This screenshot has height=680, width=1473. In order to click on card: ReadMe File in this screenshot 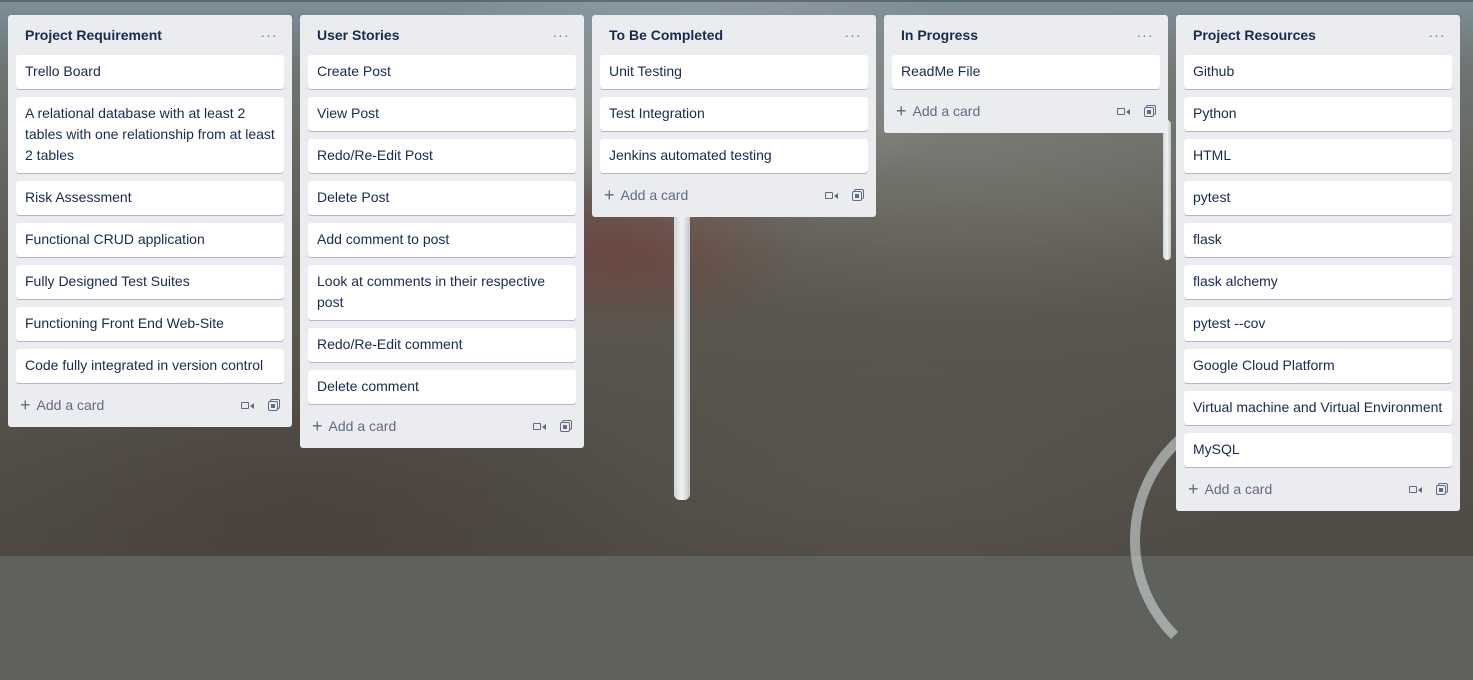, I will do `click(1026, 72)`.